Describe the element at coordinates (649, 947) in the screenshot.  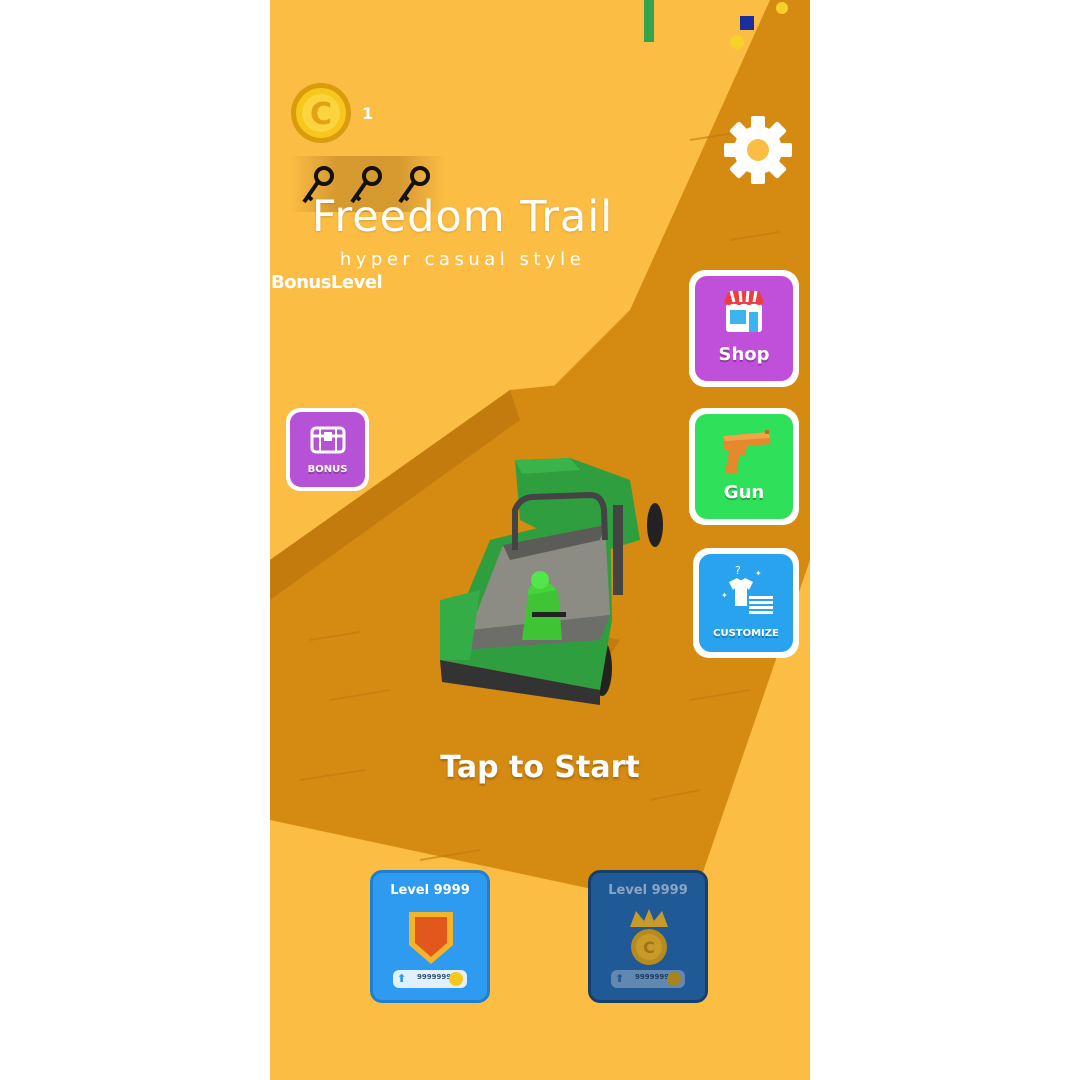
I see `svg-text: C` at that location.